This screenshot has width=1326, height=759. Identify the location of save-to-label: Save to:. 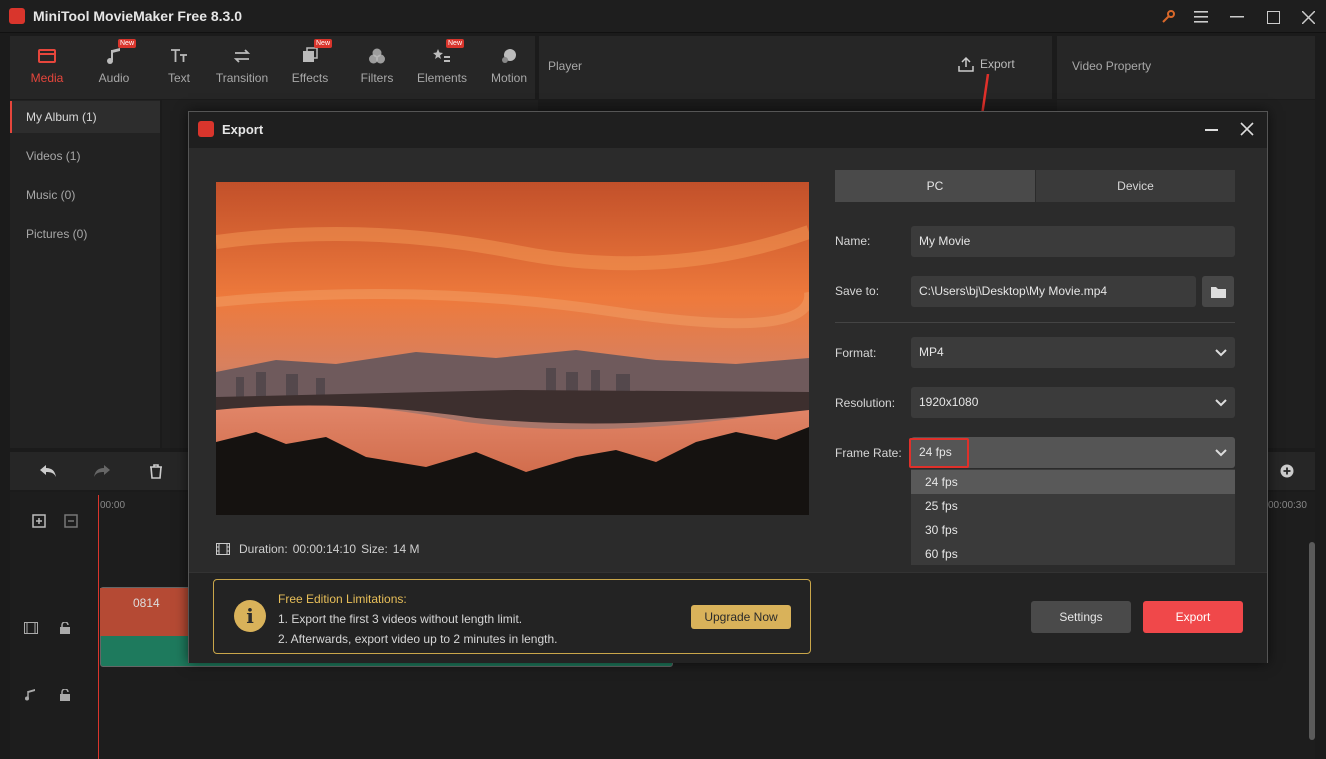
(857, 291).